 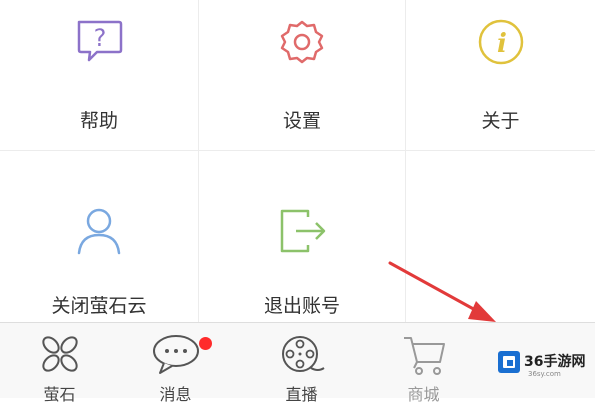 What do you see at coordinates (302, 42) in the screenshot?
I see `gear-icon` at bounding box center [302, 42].